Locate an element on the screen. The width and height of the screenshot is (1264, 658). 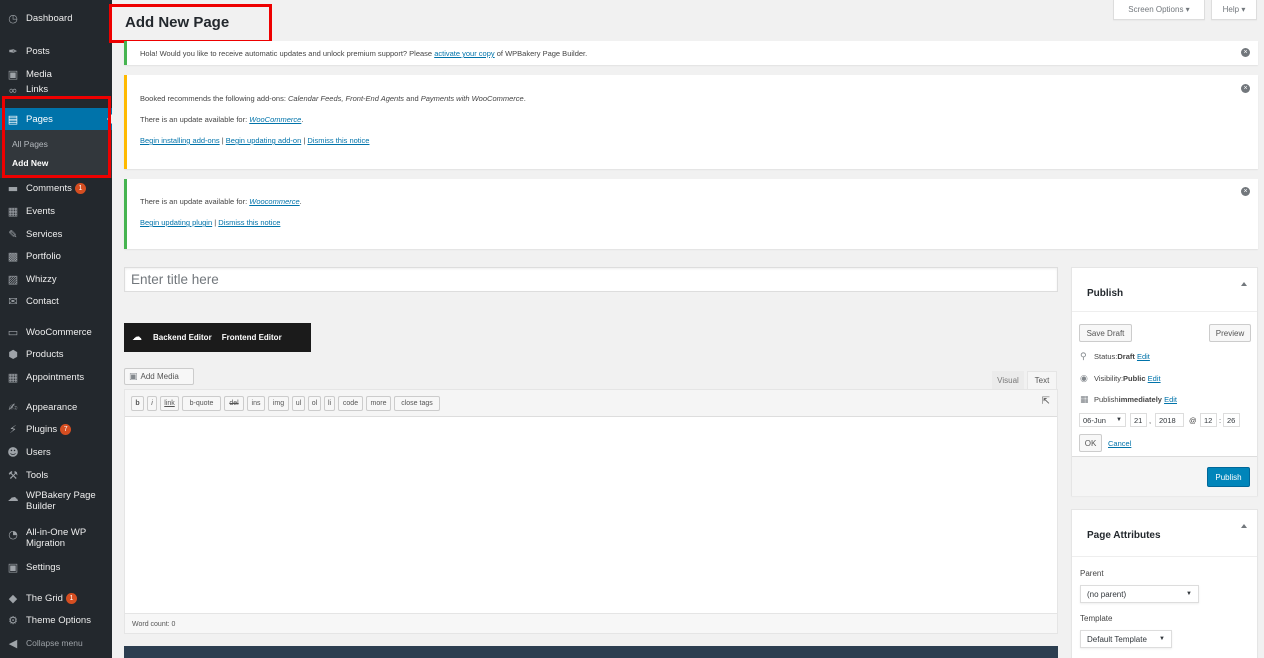
menu-label: Collapse menu is located at coordinates (54, 643).